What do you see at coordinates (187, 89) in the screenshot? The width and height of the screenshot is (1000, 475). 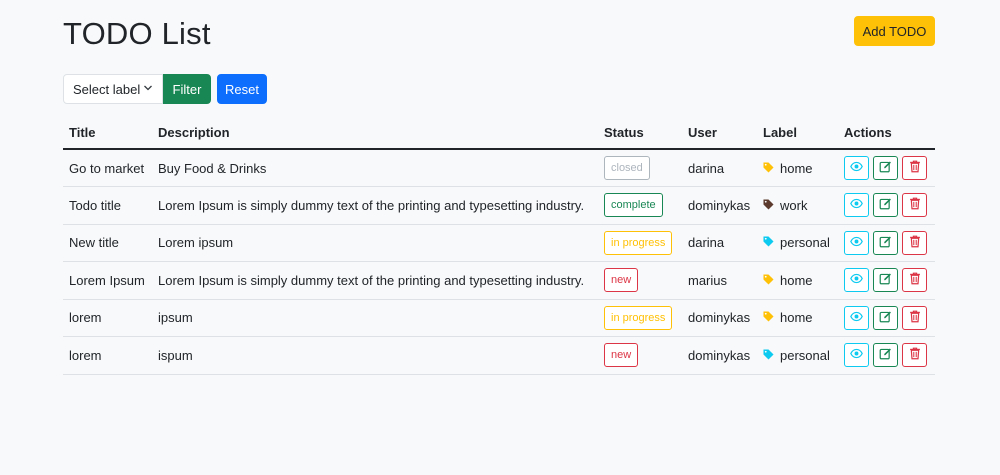 I see `filter-button: Filter` at bounding box center [187, 89].